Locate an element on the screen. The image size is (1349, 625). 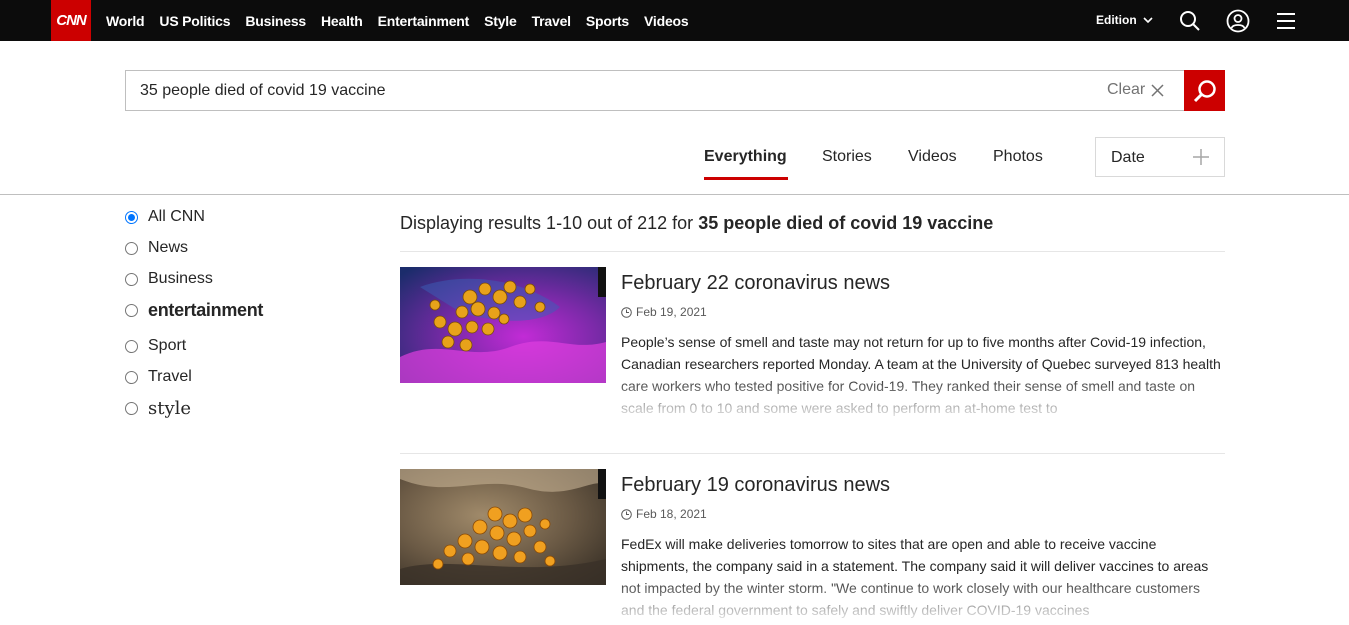
result-date: Feb 18, 2021 is located at coordinates (664, 514).